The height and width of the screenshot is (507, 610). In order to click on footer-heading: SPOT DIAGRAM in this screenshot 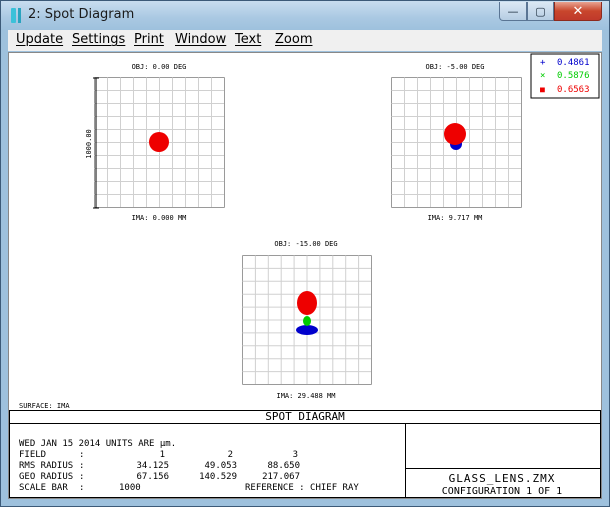, I will do `click(305, 416)`.